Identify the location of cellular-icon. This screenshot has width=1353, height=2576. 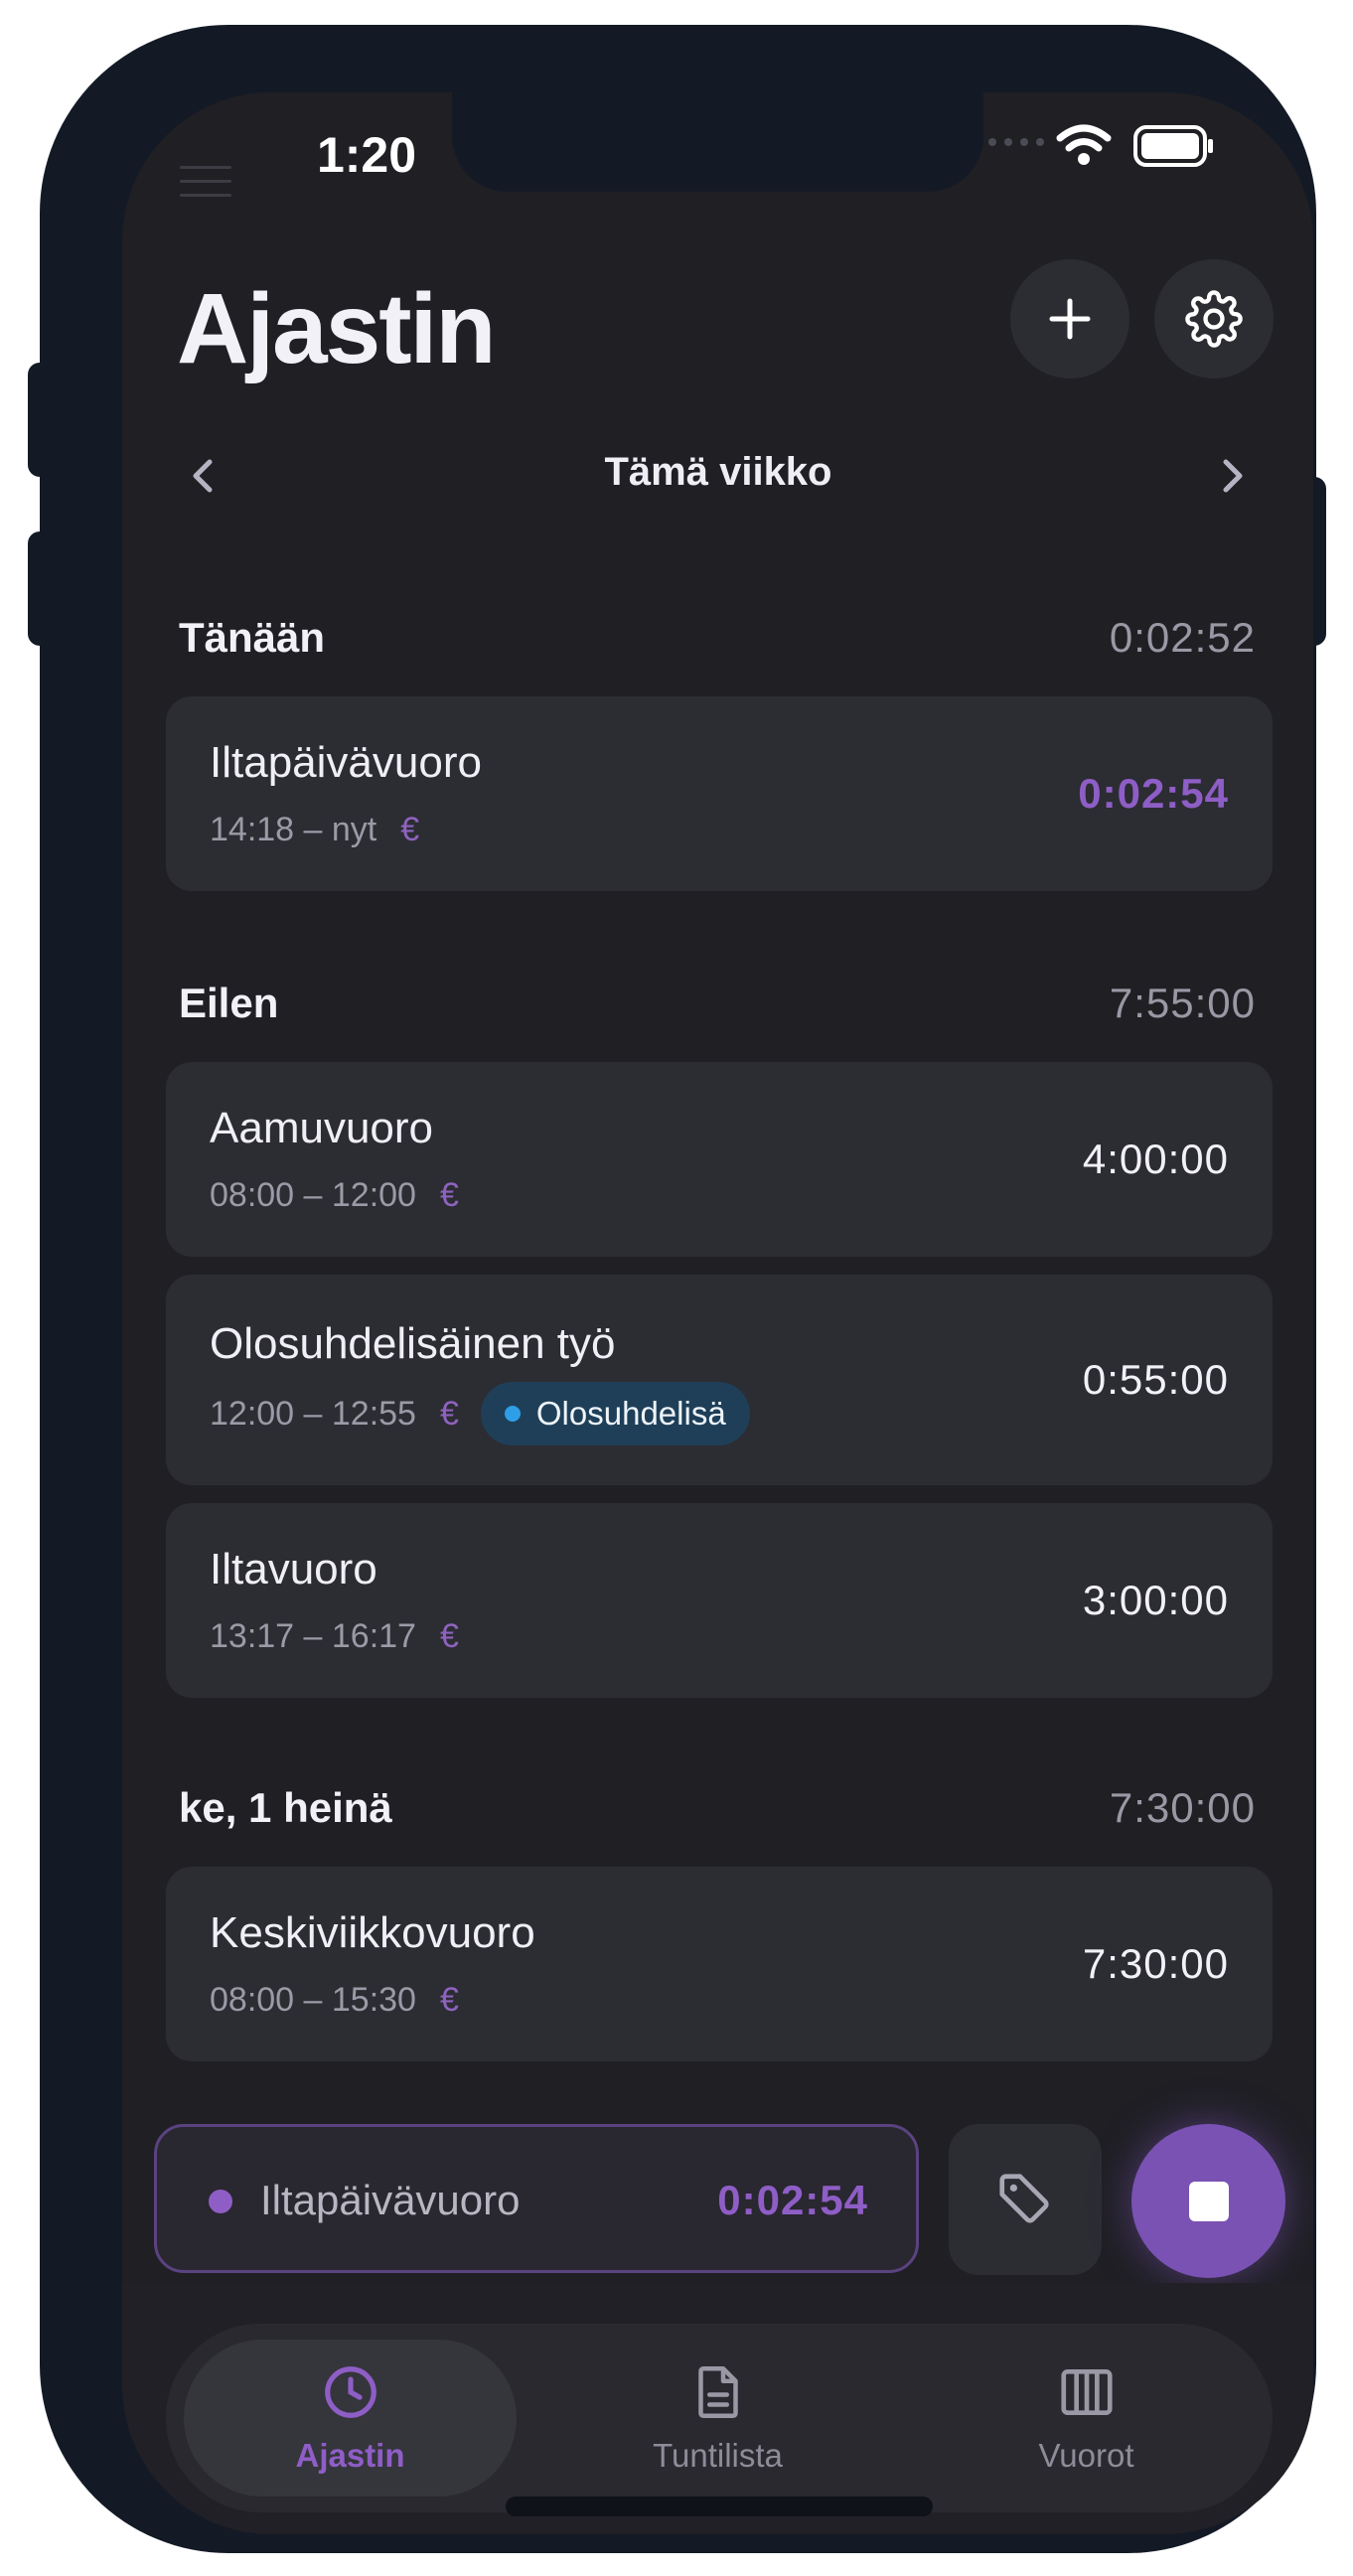
(1021, 144).